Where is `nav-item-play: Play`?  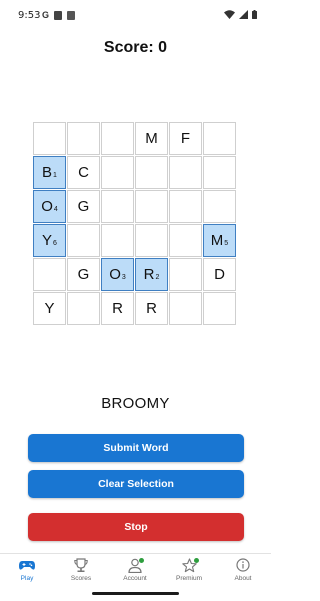
nav-item-play: Play is located at coordinates (27, 570).